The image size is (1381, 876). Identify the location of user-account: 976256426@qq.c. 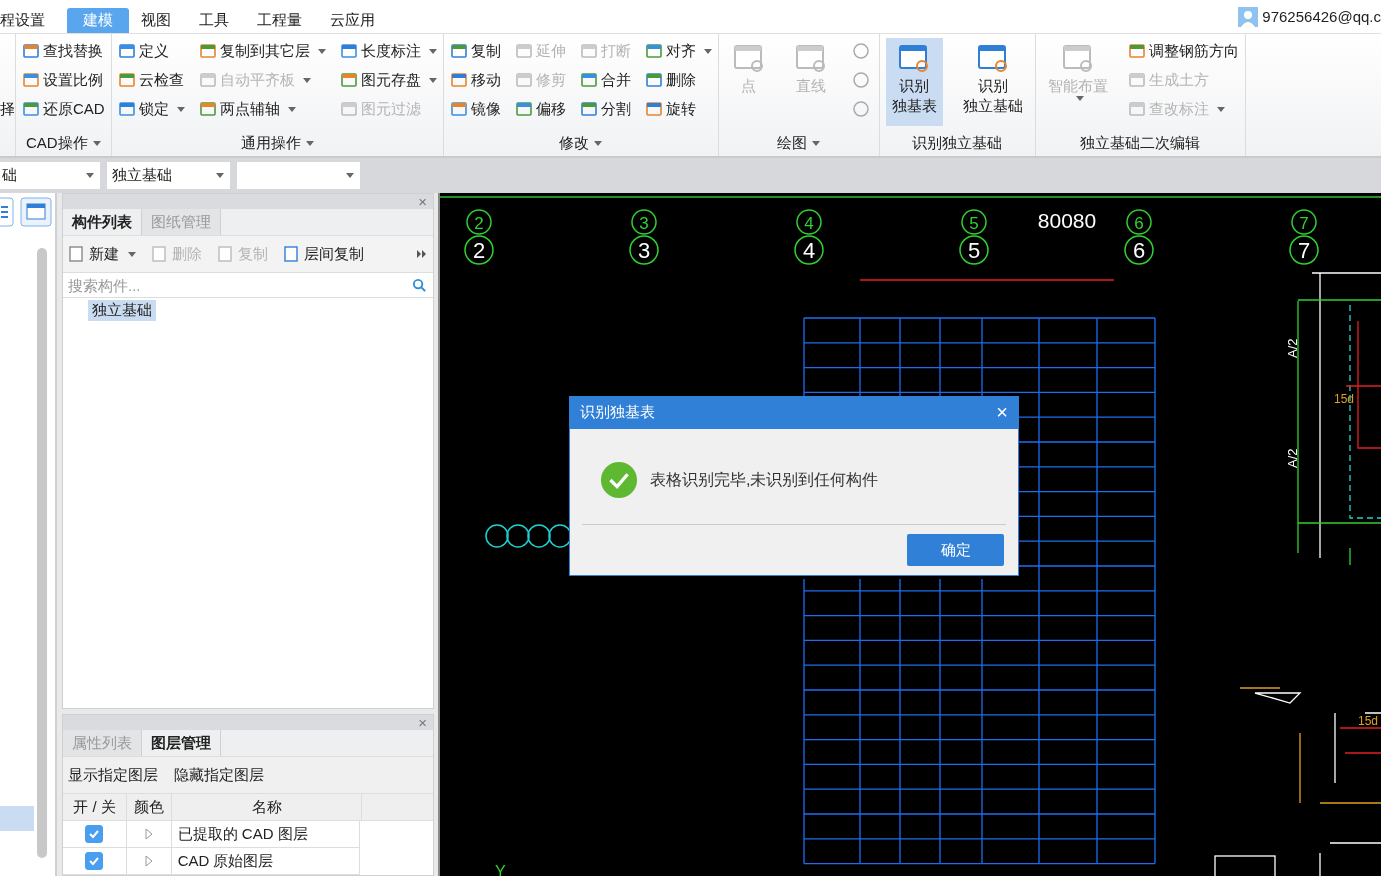
(1321, 16).